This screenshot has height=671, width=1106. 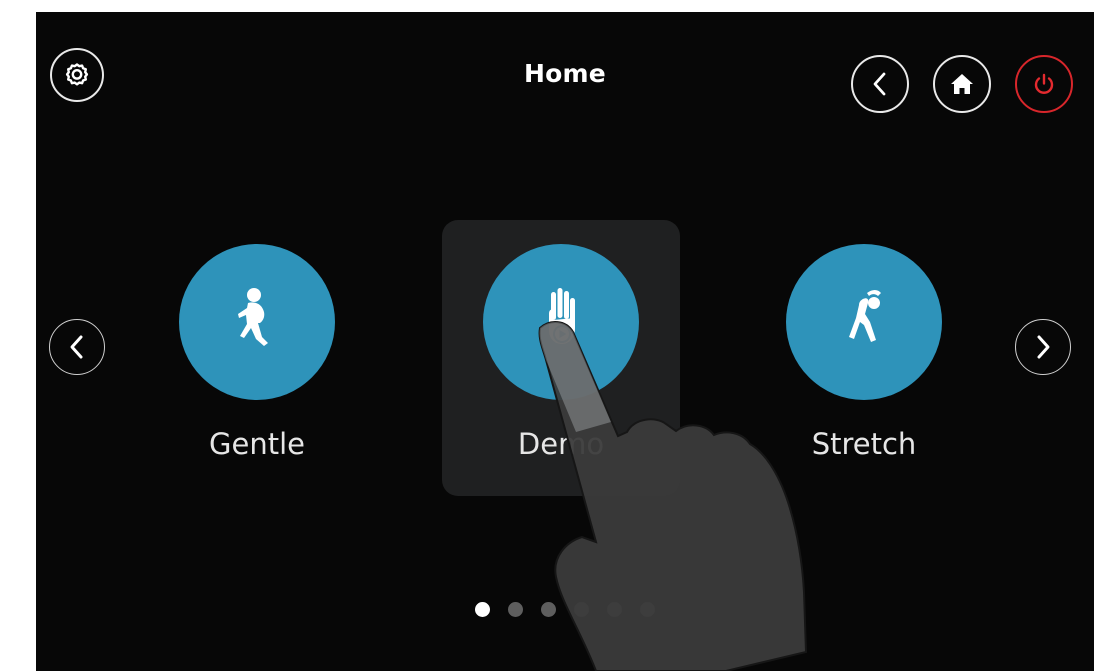 What do you see at coordinates (561, 444) in the screenshot?
I see `mode-label: Demo` at bounding box center [561, 444].